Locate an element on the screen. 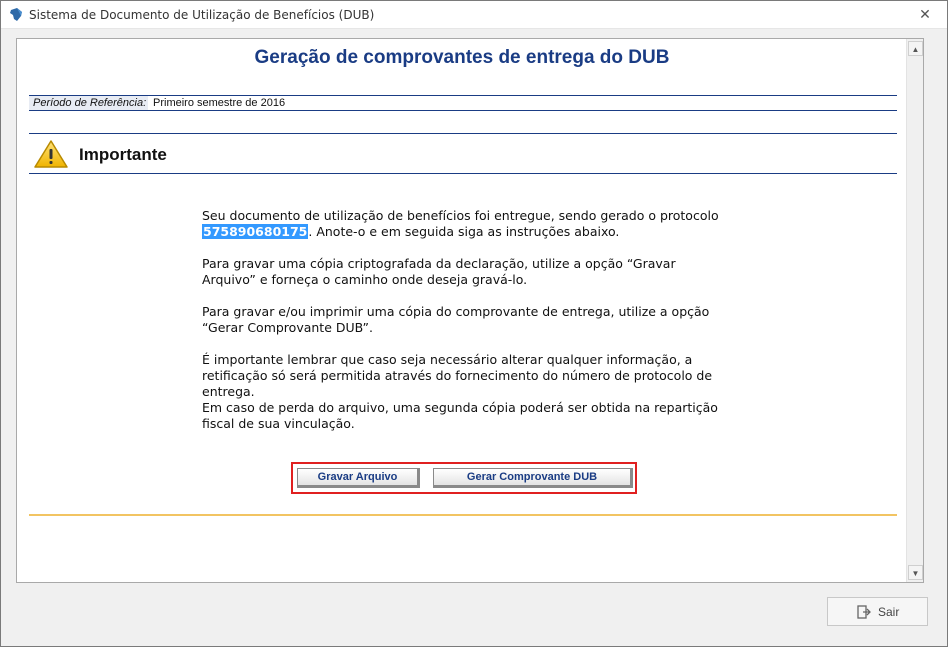 The image size is (948, 647). exit-door-icon is located at coordinates (864, 612).